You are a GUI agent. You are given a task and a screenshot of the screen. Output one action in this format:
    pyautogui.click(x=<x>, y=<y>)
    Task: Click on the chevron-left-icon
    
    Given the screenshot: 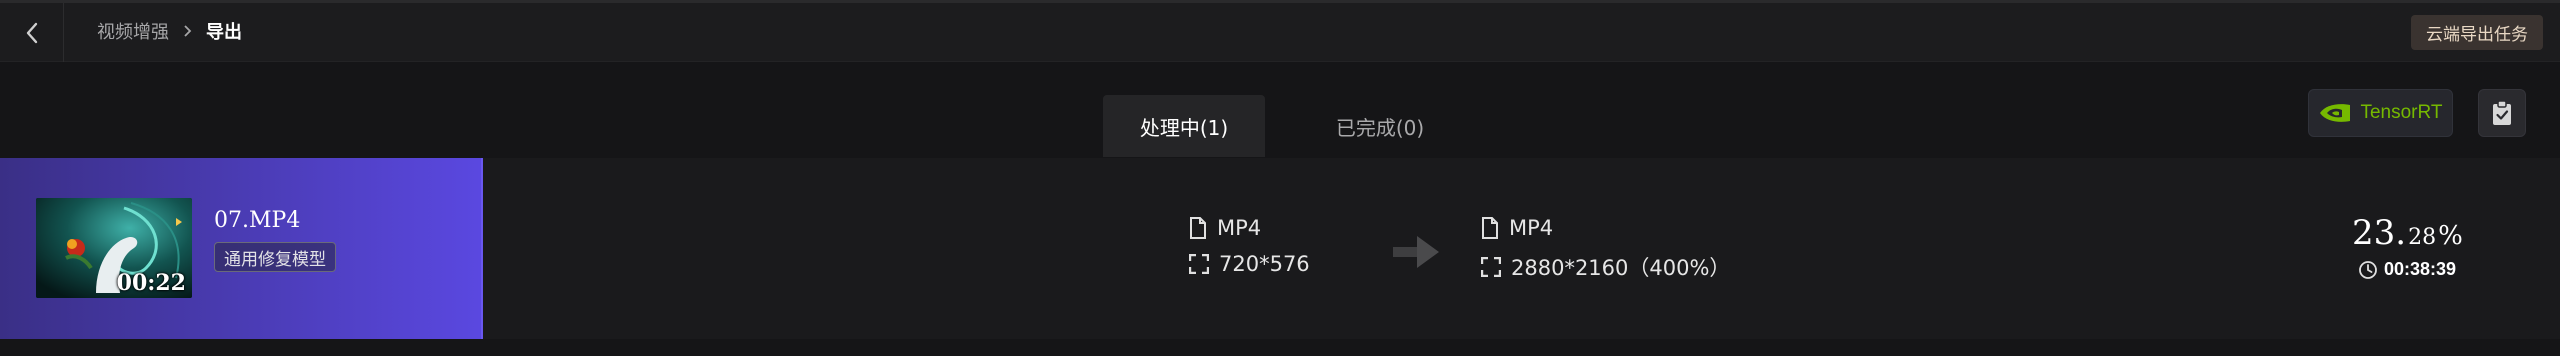 What is the action you would take?
    pyautogui.click(x=31, y=32)
    